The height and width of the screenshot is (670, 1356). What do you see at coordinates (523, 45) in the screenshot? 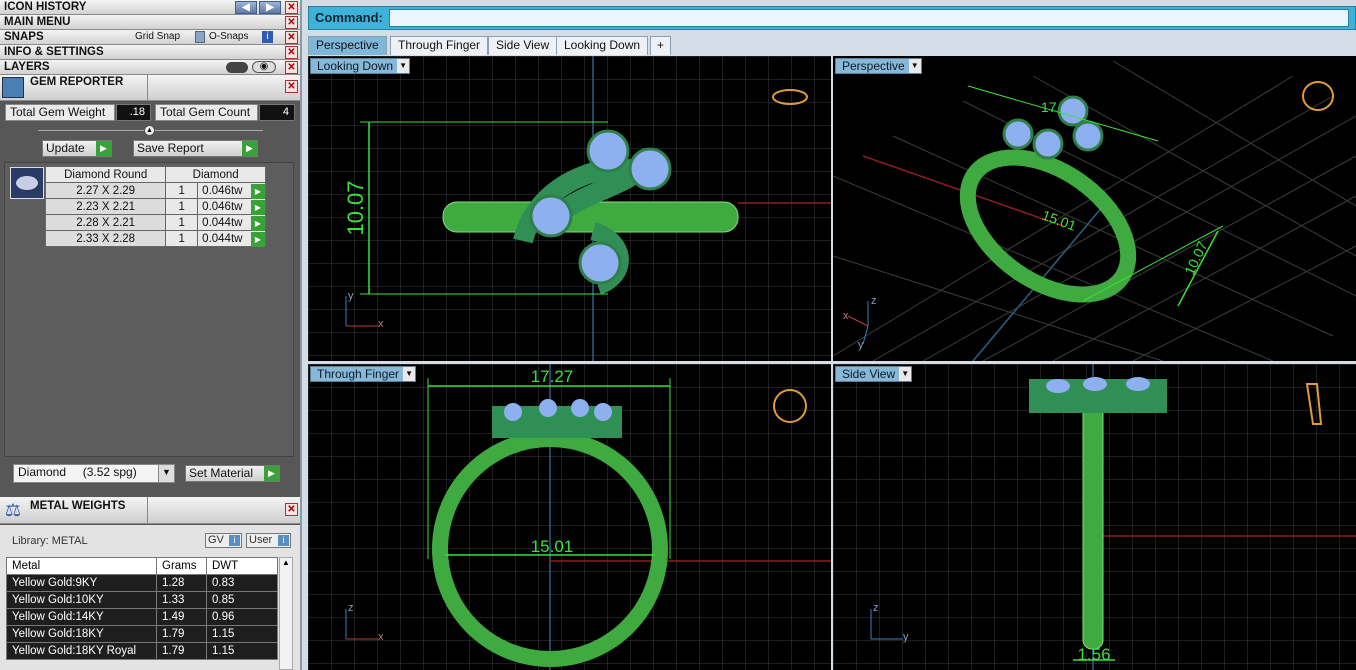
I see `tab-side-view: Side View` at bounding box center [523, 45].